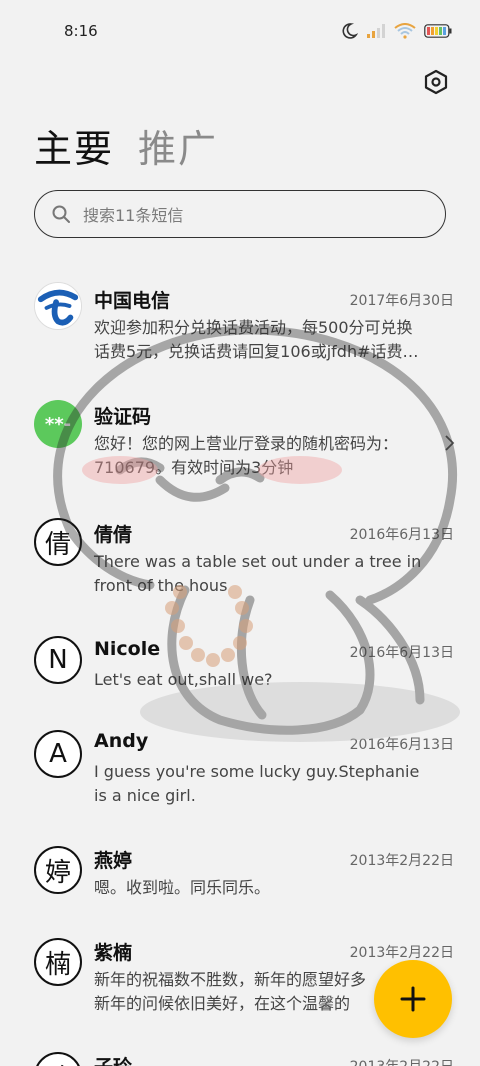  Describe the element at coordinates (126, 145) in the screenshot. I see `header-tabs: 主要 推广` at that location.